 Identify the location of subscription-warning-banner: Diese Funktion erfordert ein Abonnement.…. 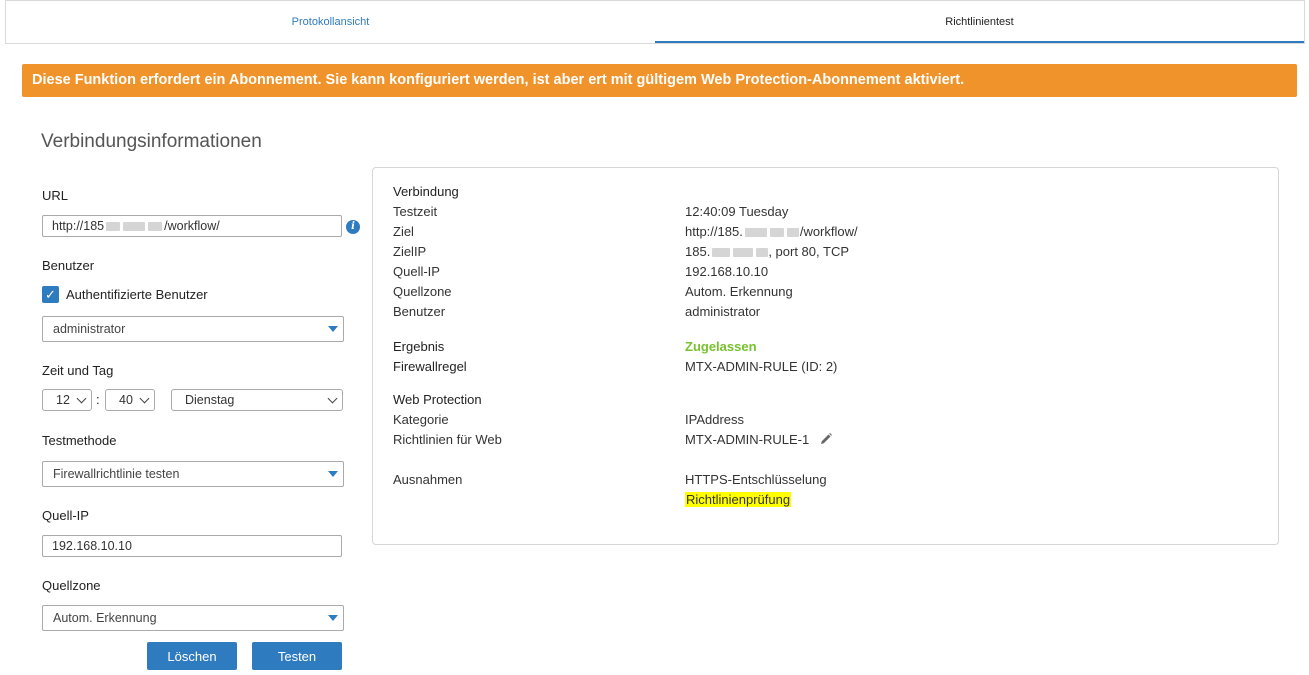
(659, 80).